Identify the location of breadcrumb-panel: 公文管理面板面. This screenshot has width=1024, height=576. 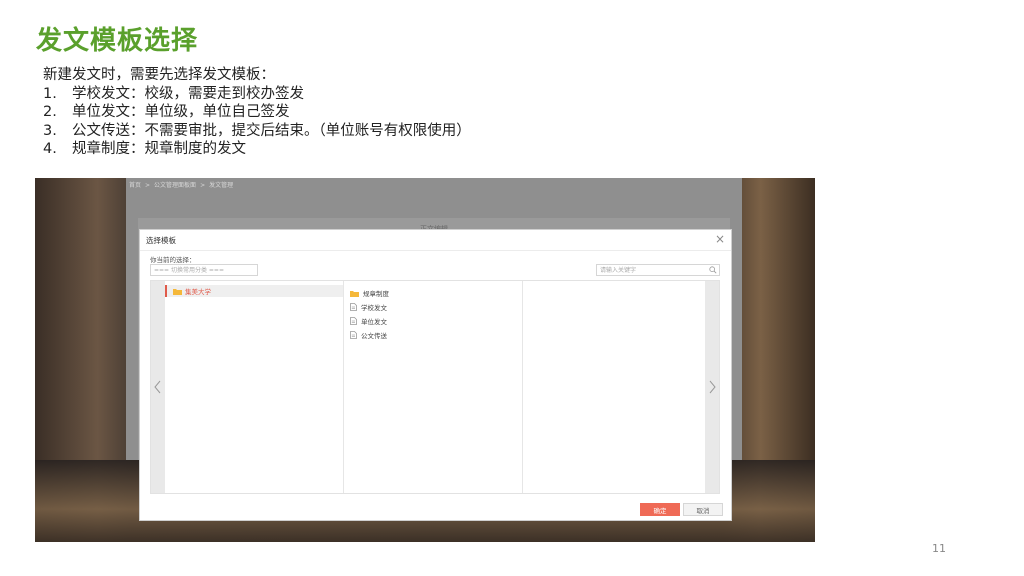
(175, 185).